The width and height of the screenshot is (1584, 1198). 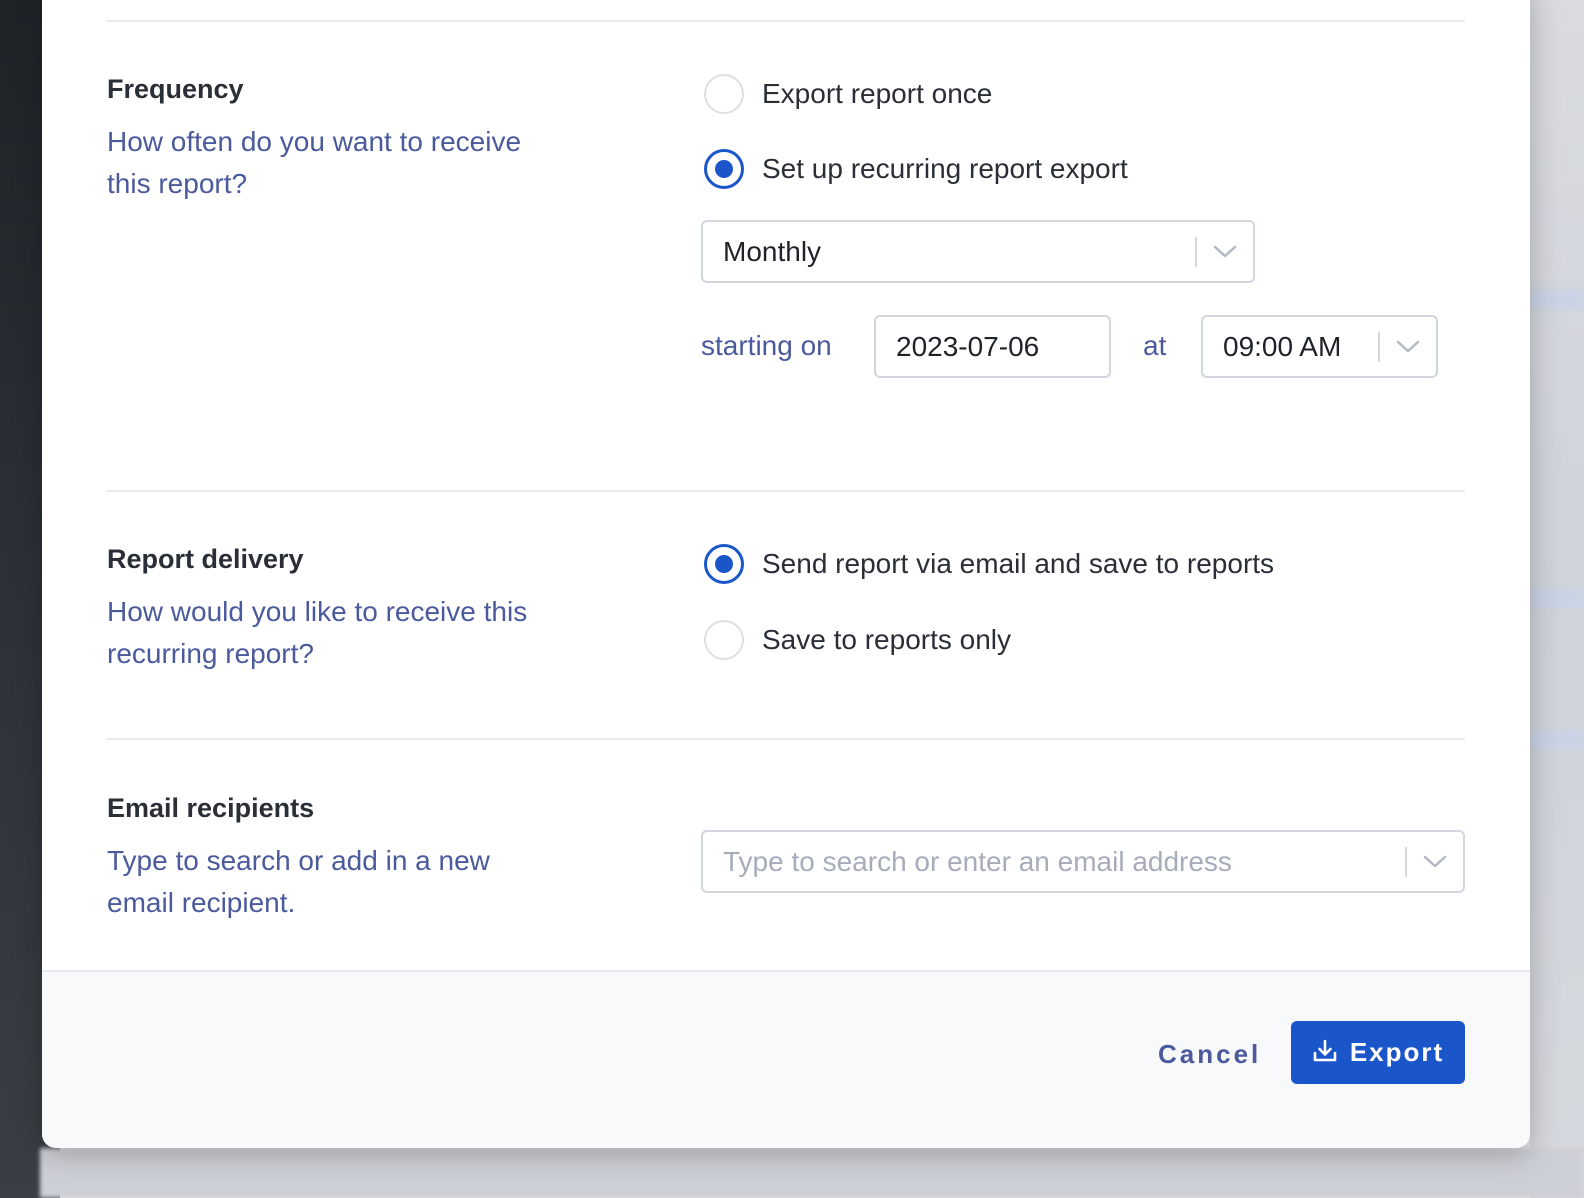 I want to click on delivery-title: Report delivery, so click(x=205, y=559).